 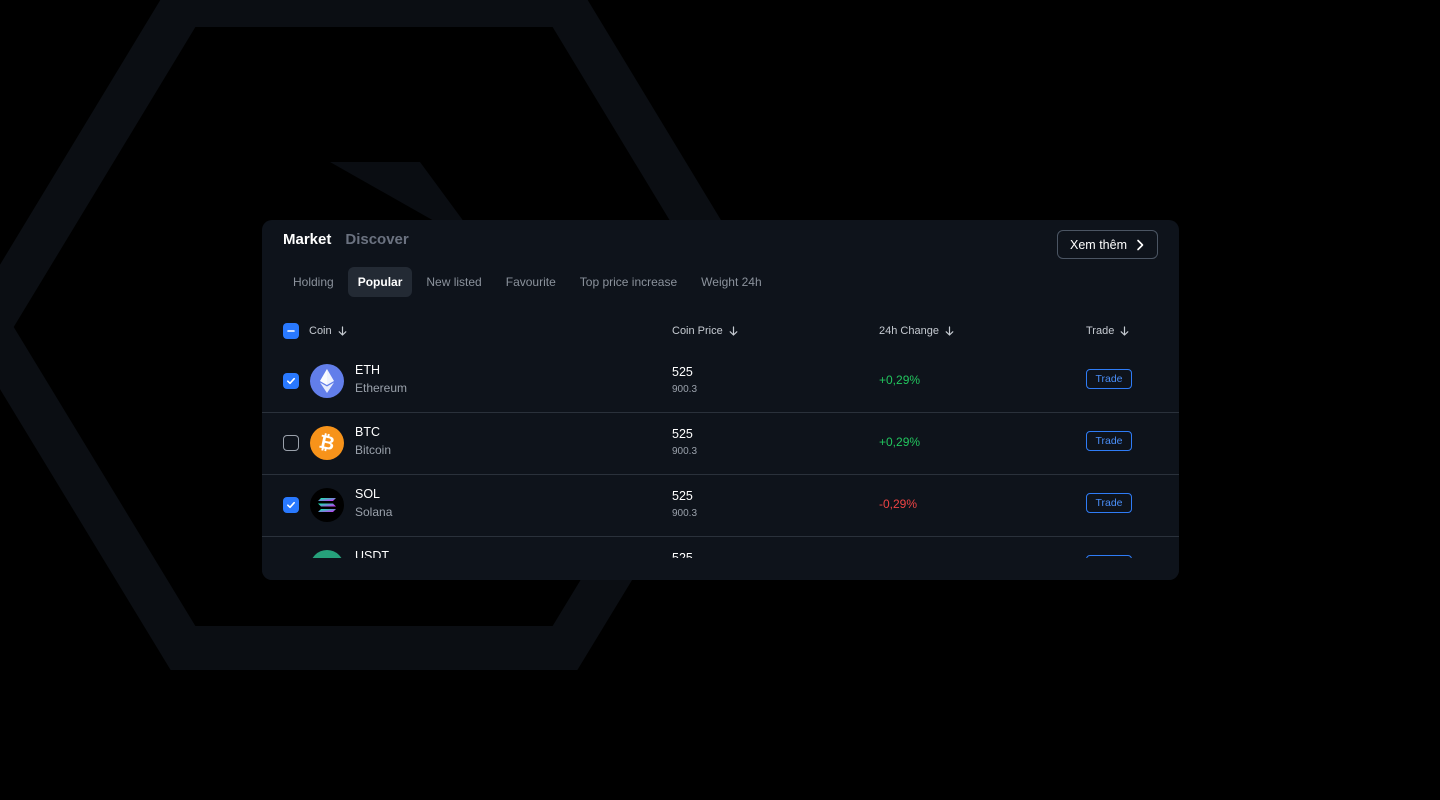 What do you see at coordinates (1140, 244) in the screenshot?
I see `chevron-right-icon` at bounding box center [1140, 244].